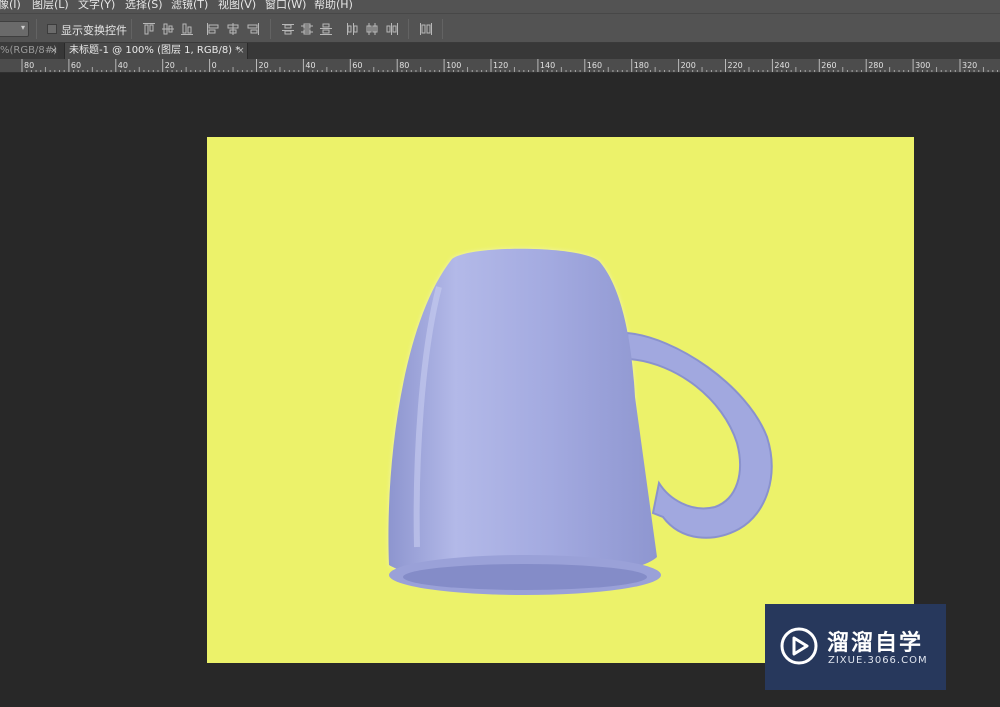 This screenshot has width=1000, height=707. Describe the element at coordinates (333, 6) in the screenshot. I see `menu-help: 帮助(H)` at that location.